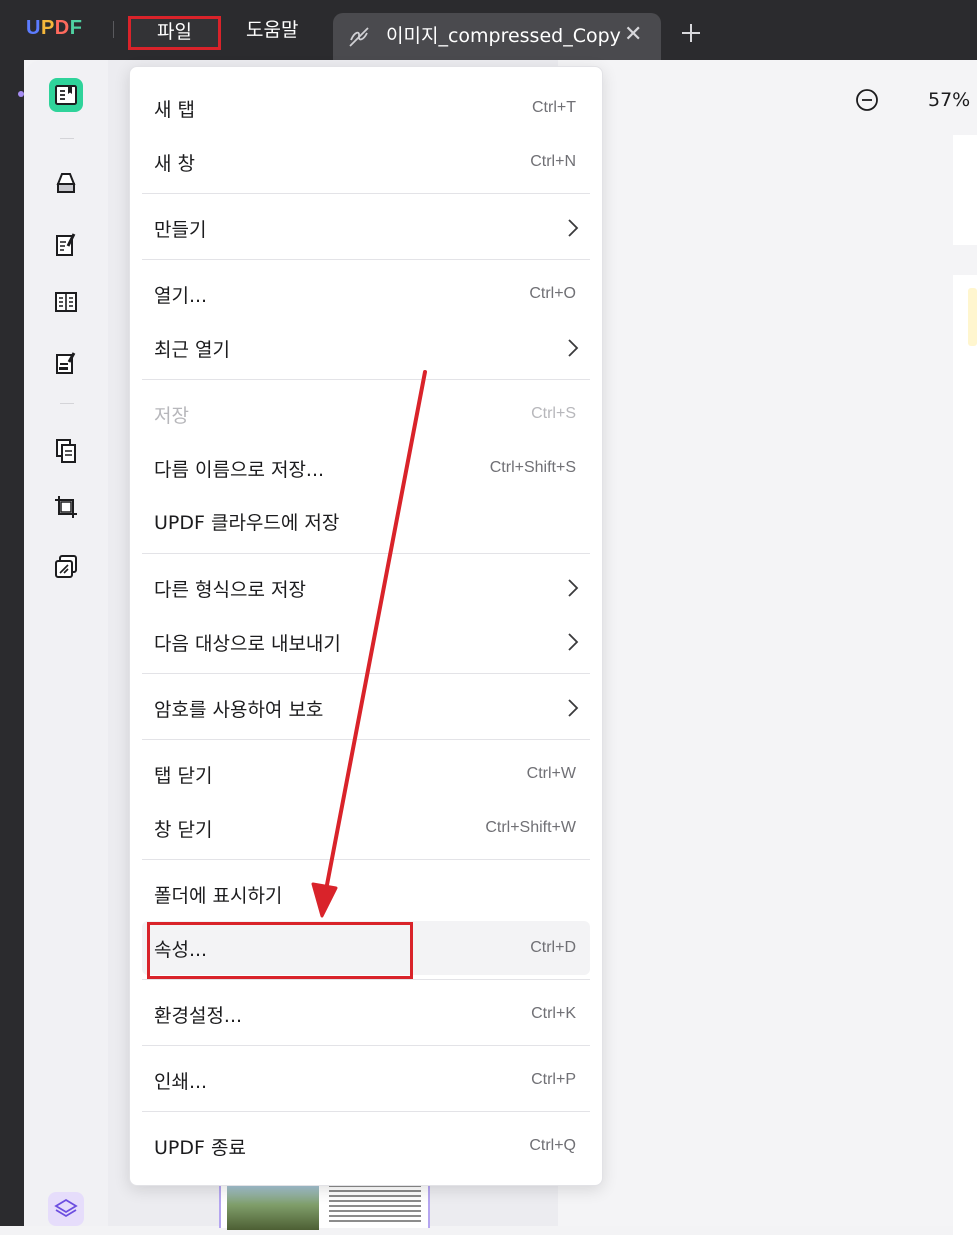 The height and width of the screenshot is (1235, 977). I want to click on menu-item-open: 열기... Ctrl+O, so click(366, 294).